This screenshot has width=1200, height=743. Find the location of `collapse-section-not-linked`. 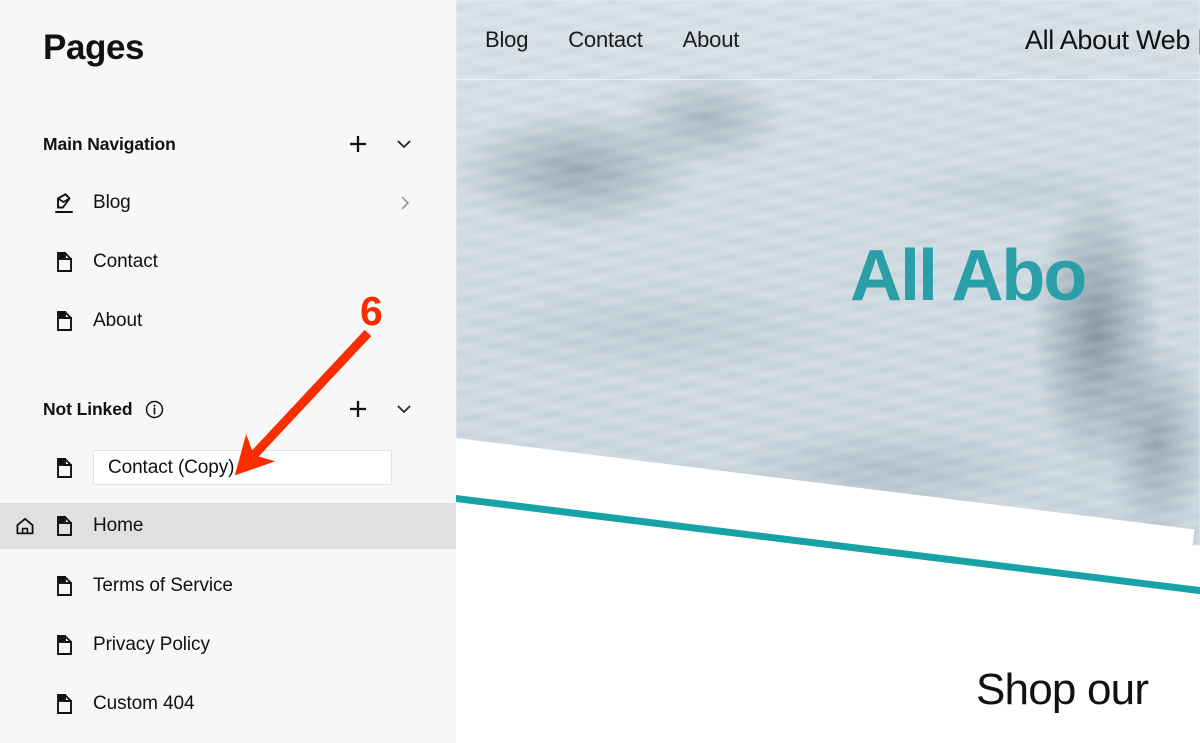

collapse-section-not-linked is located at coordinates (404, 409).